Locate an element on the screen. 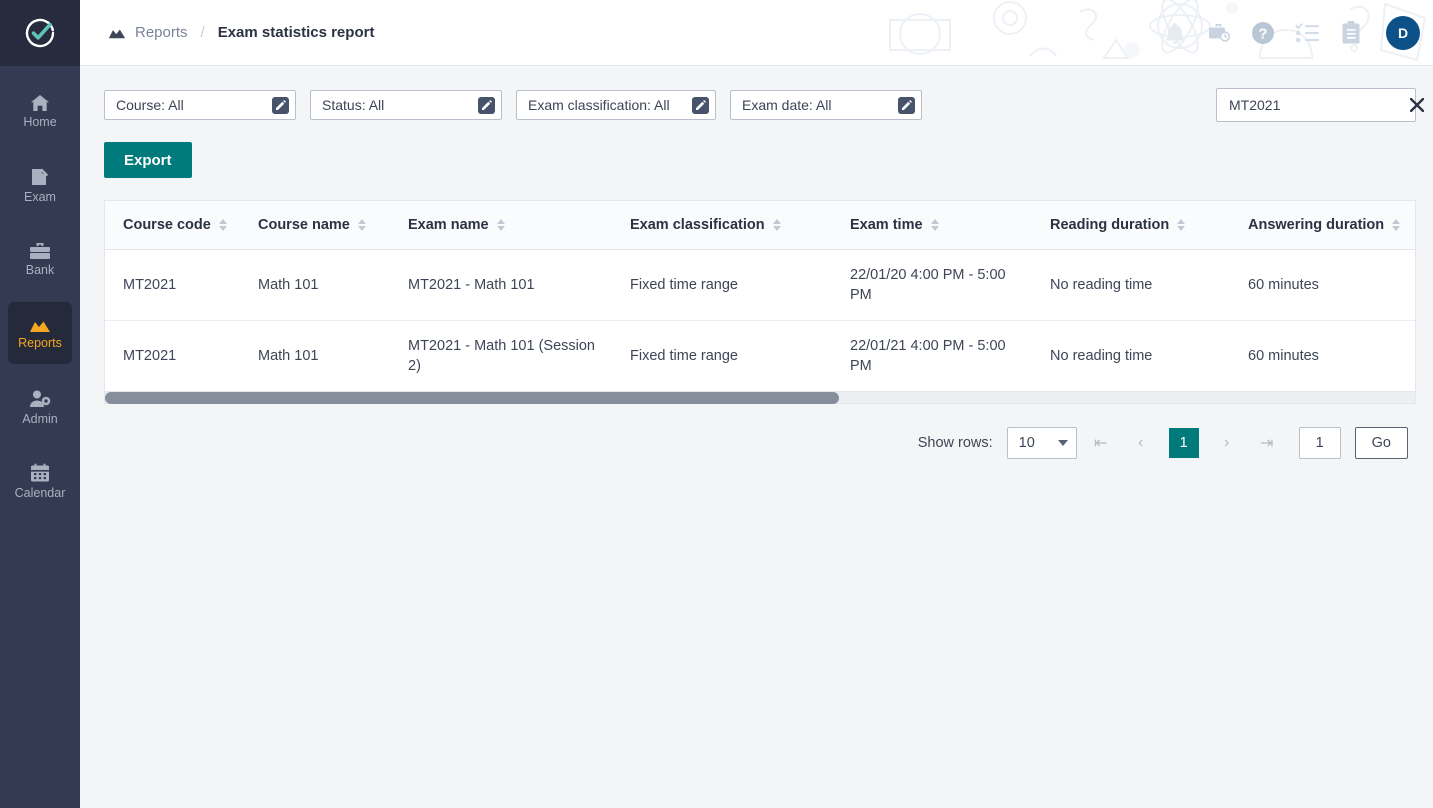 Image resolution: width=1433 pixels, height=808 pixels. page-number-1: 1 is located at coordinates (1183, 443).